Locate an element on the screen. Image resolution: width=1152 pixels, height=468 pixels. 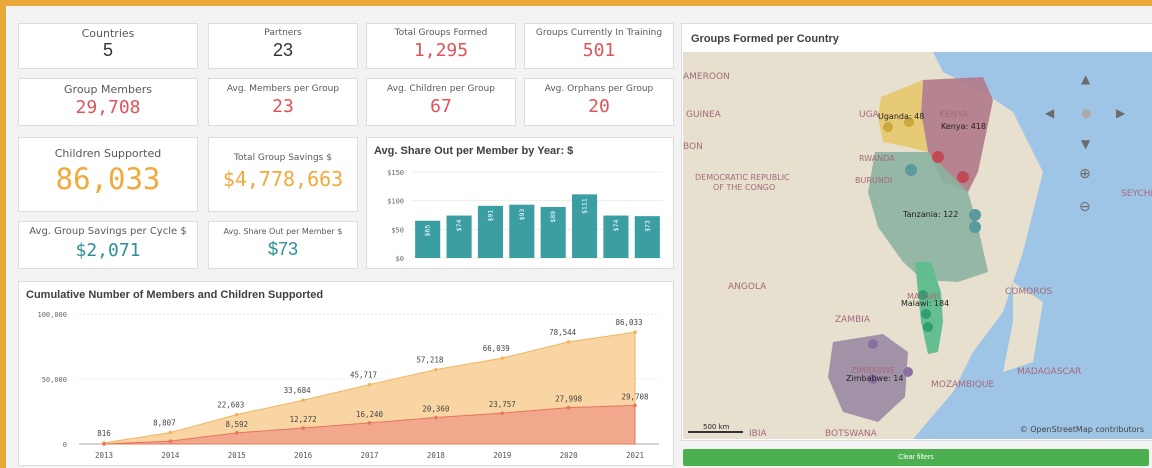
data-label: 27,998 is located at coordinates (569, 399).